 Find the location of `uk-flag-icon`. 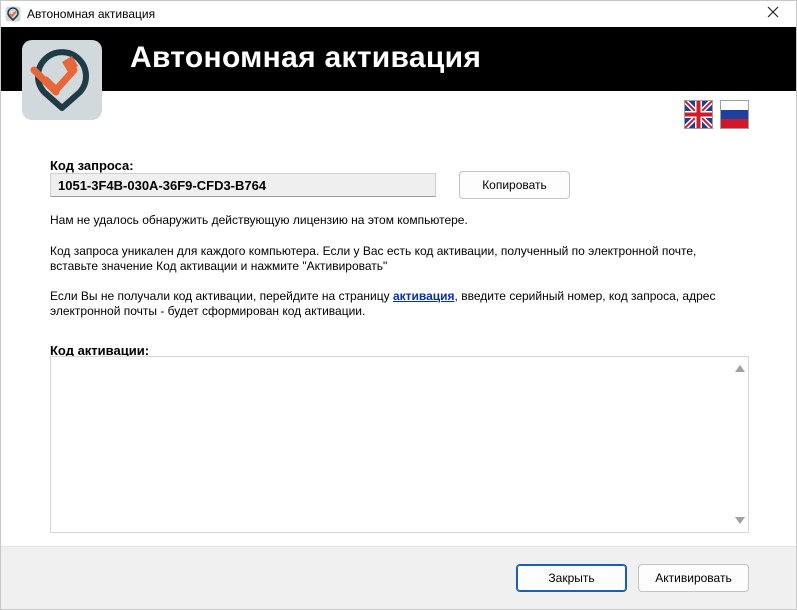

uk-flag-icon is located at coordinates (698, 114).